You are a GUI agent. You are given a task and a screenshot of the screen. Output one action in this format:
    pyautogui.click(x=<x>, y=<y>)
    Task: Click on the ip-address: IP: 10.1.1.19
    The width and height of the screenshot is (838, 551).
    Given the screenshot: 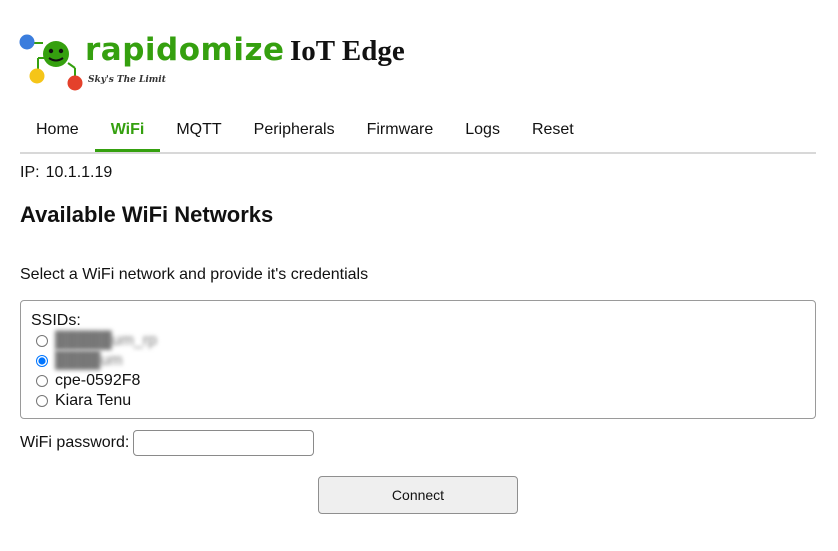 What is the action you would take?
    pyautogui.click(x=69, y=173)
    